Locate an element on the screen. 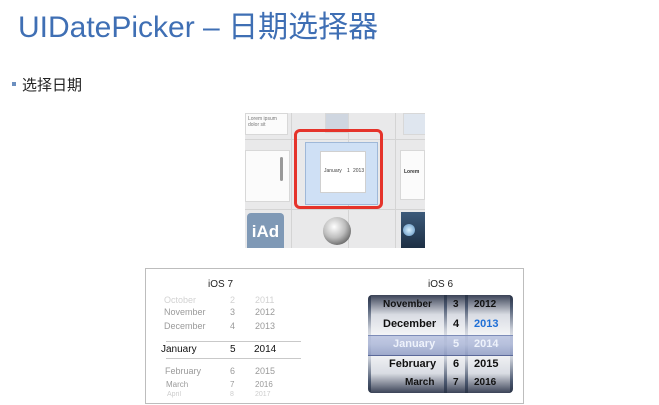 This screenshot has height=405, width=659. library-item-sphere is located at coordinates (337, 231).